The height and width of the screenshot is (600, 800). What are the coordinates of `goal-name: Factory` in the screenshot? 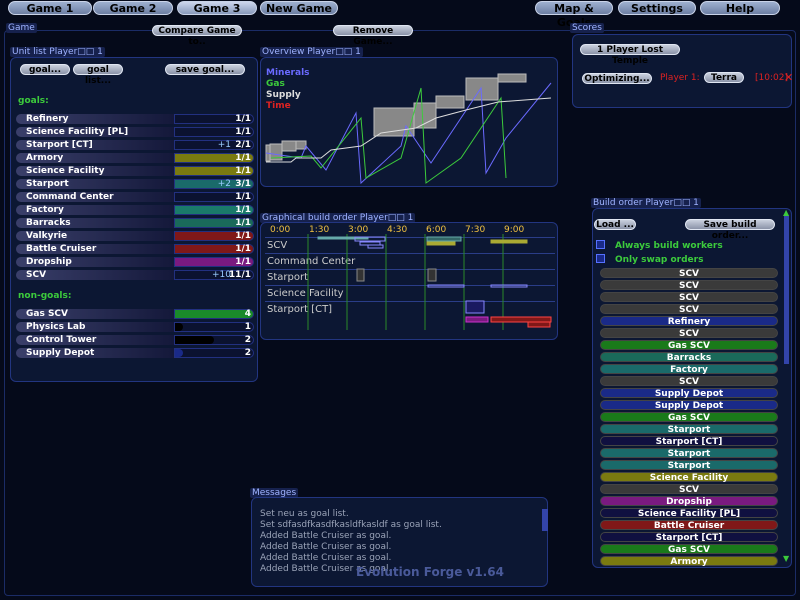 It's located at (95, 210).